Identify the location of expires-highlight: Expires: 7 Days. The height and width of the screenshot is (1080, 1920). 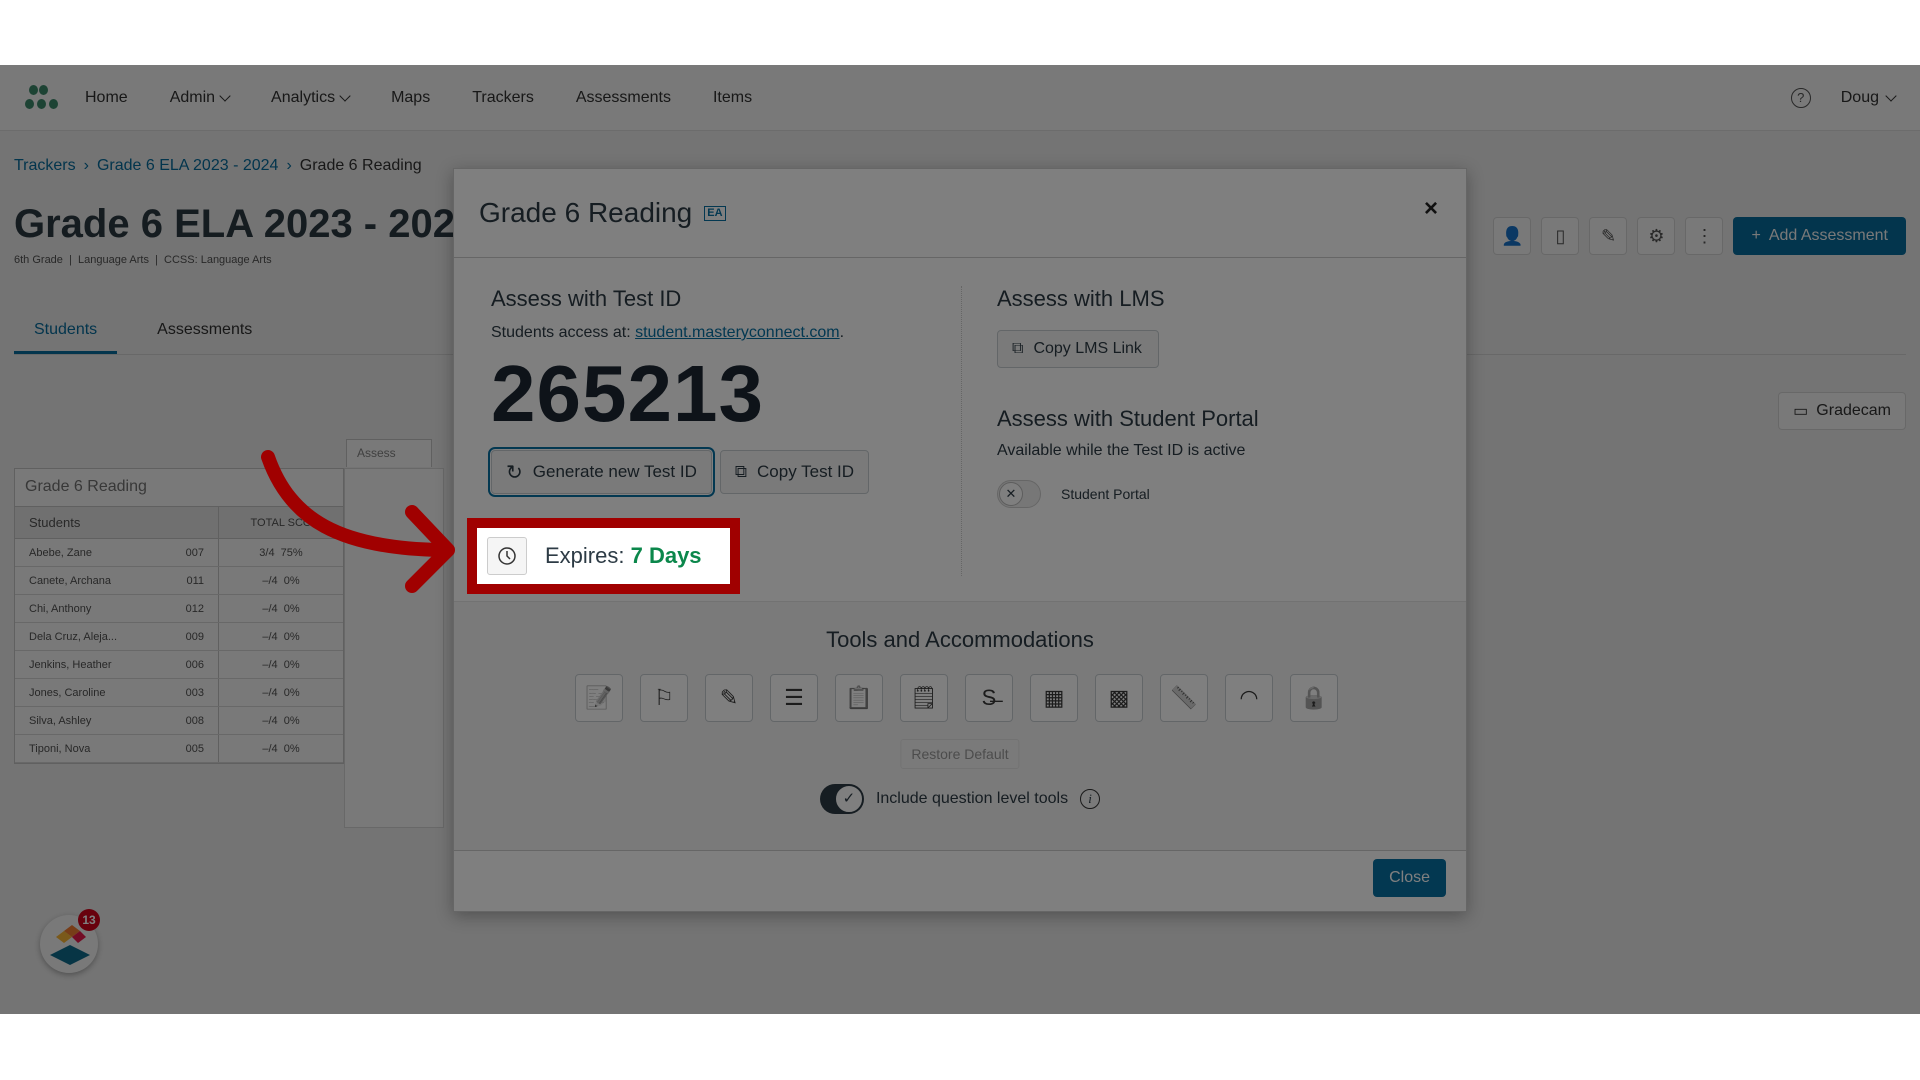
(603, 556).